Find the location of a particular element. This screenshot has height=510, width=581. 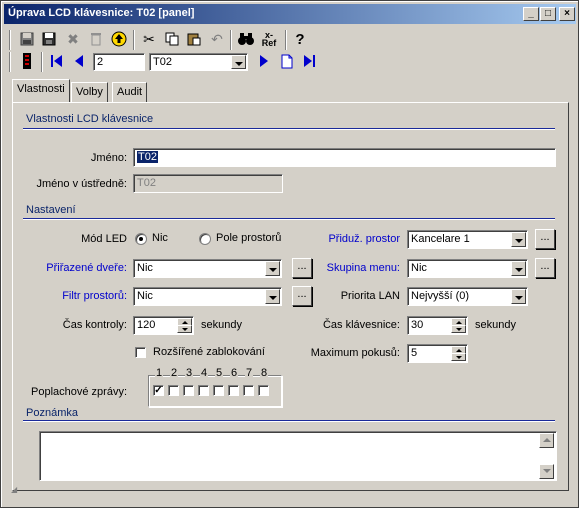

name-label: Jméno: is located at coordinates (108, 158).